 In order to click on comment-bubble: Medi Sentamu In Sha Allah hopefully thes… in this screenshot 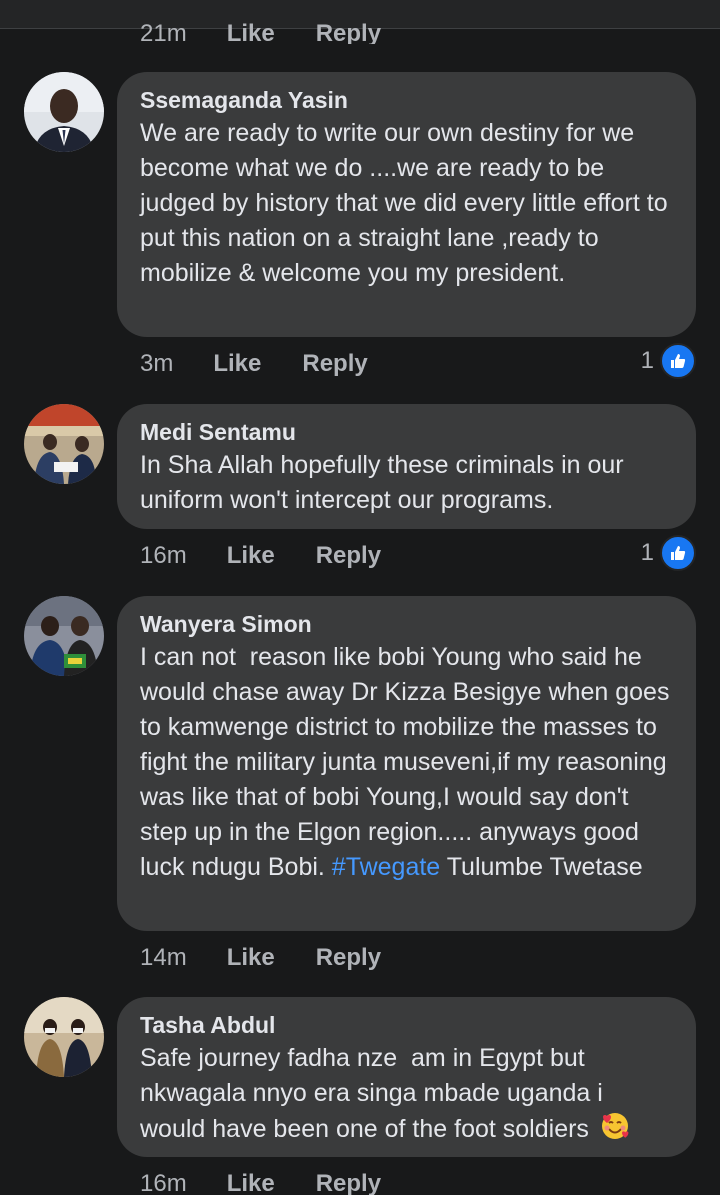, I will do `click(406, 466)`.